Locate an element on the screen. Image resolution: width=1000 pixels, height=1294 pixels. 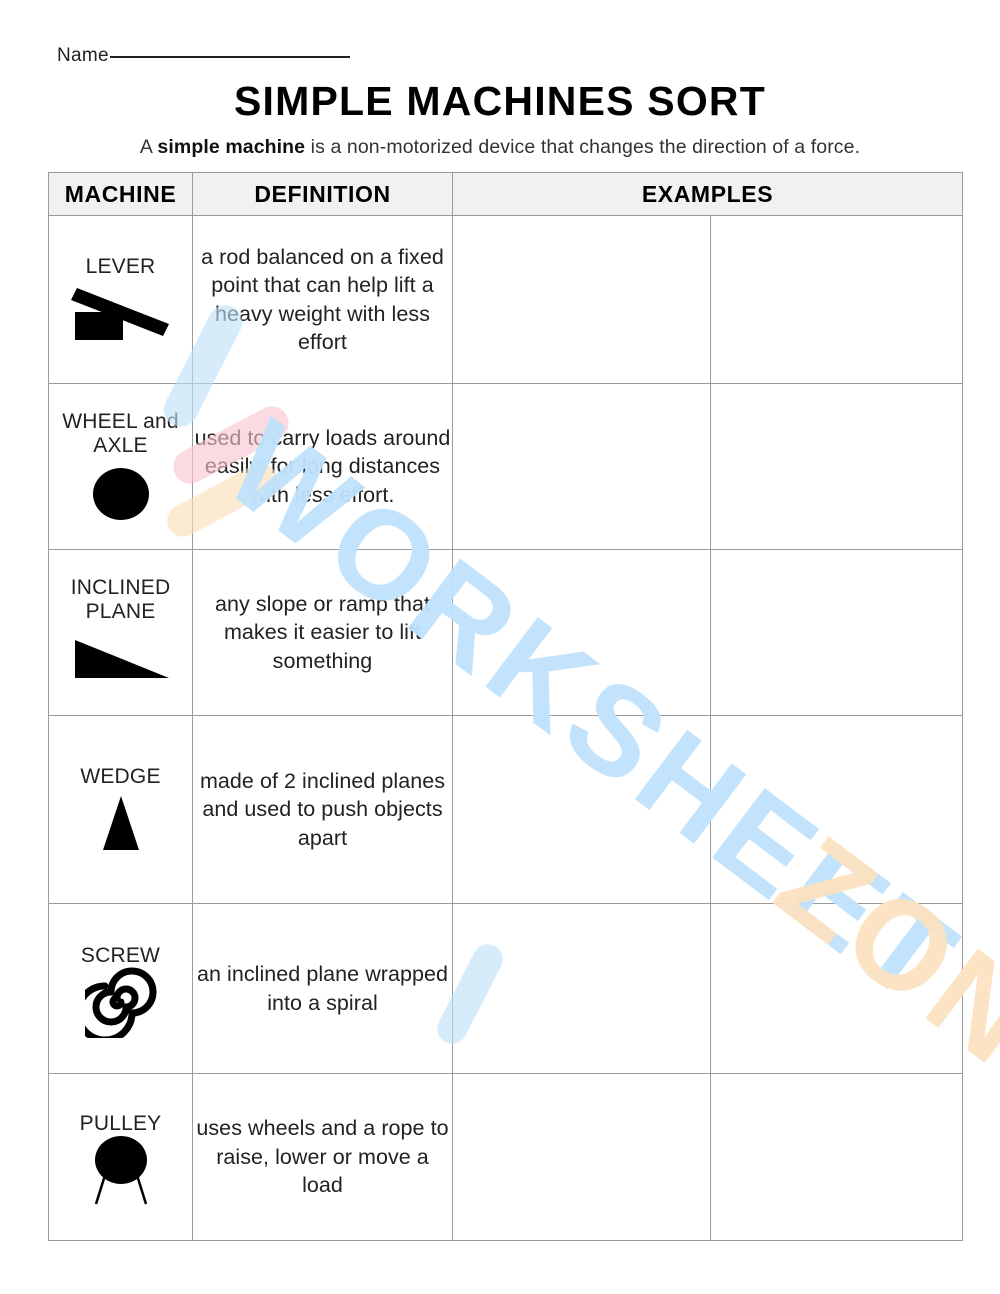
name-blank-line is located at coordinates (229, 57).